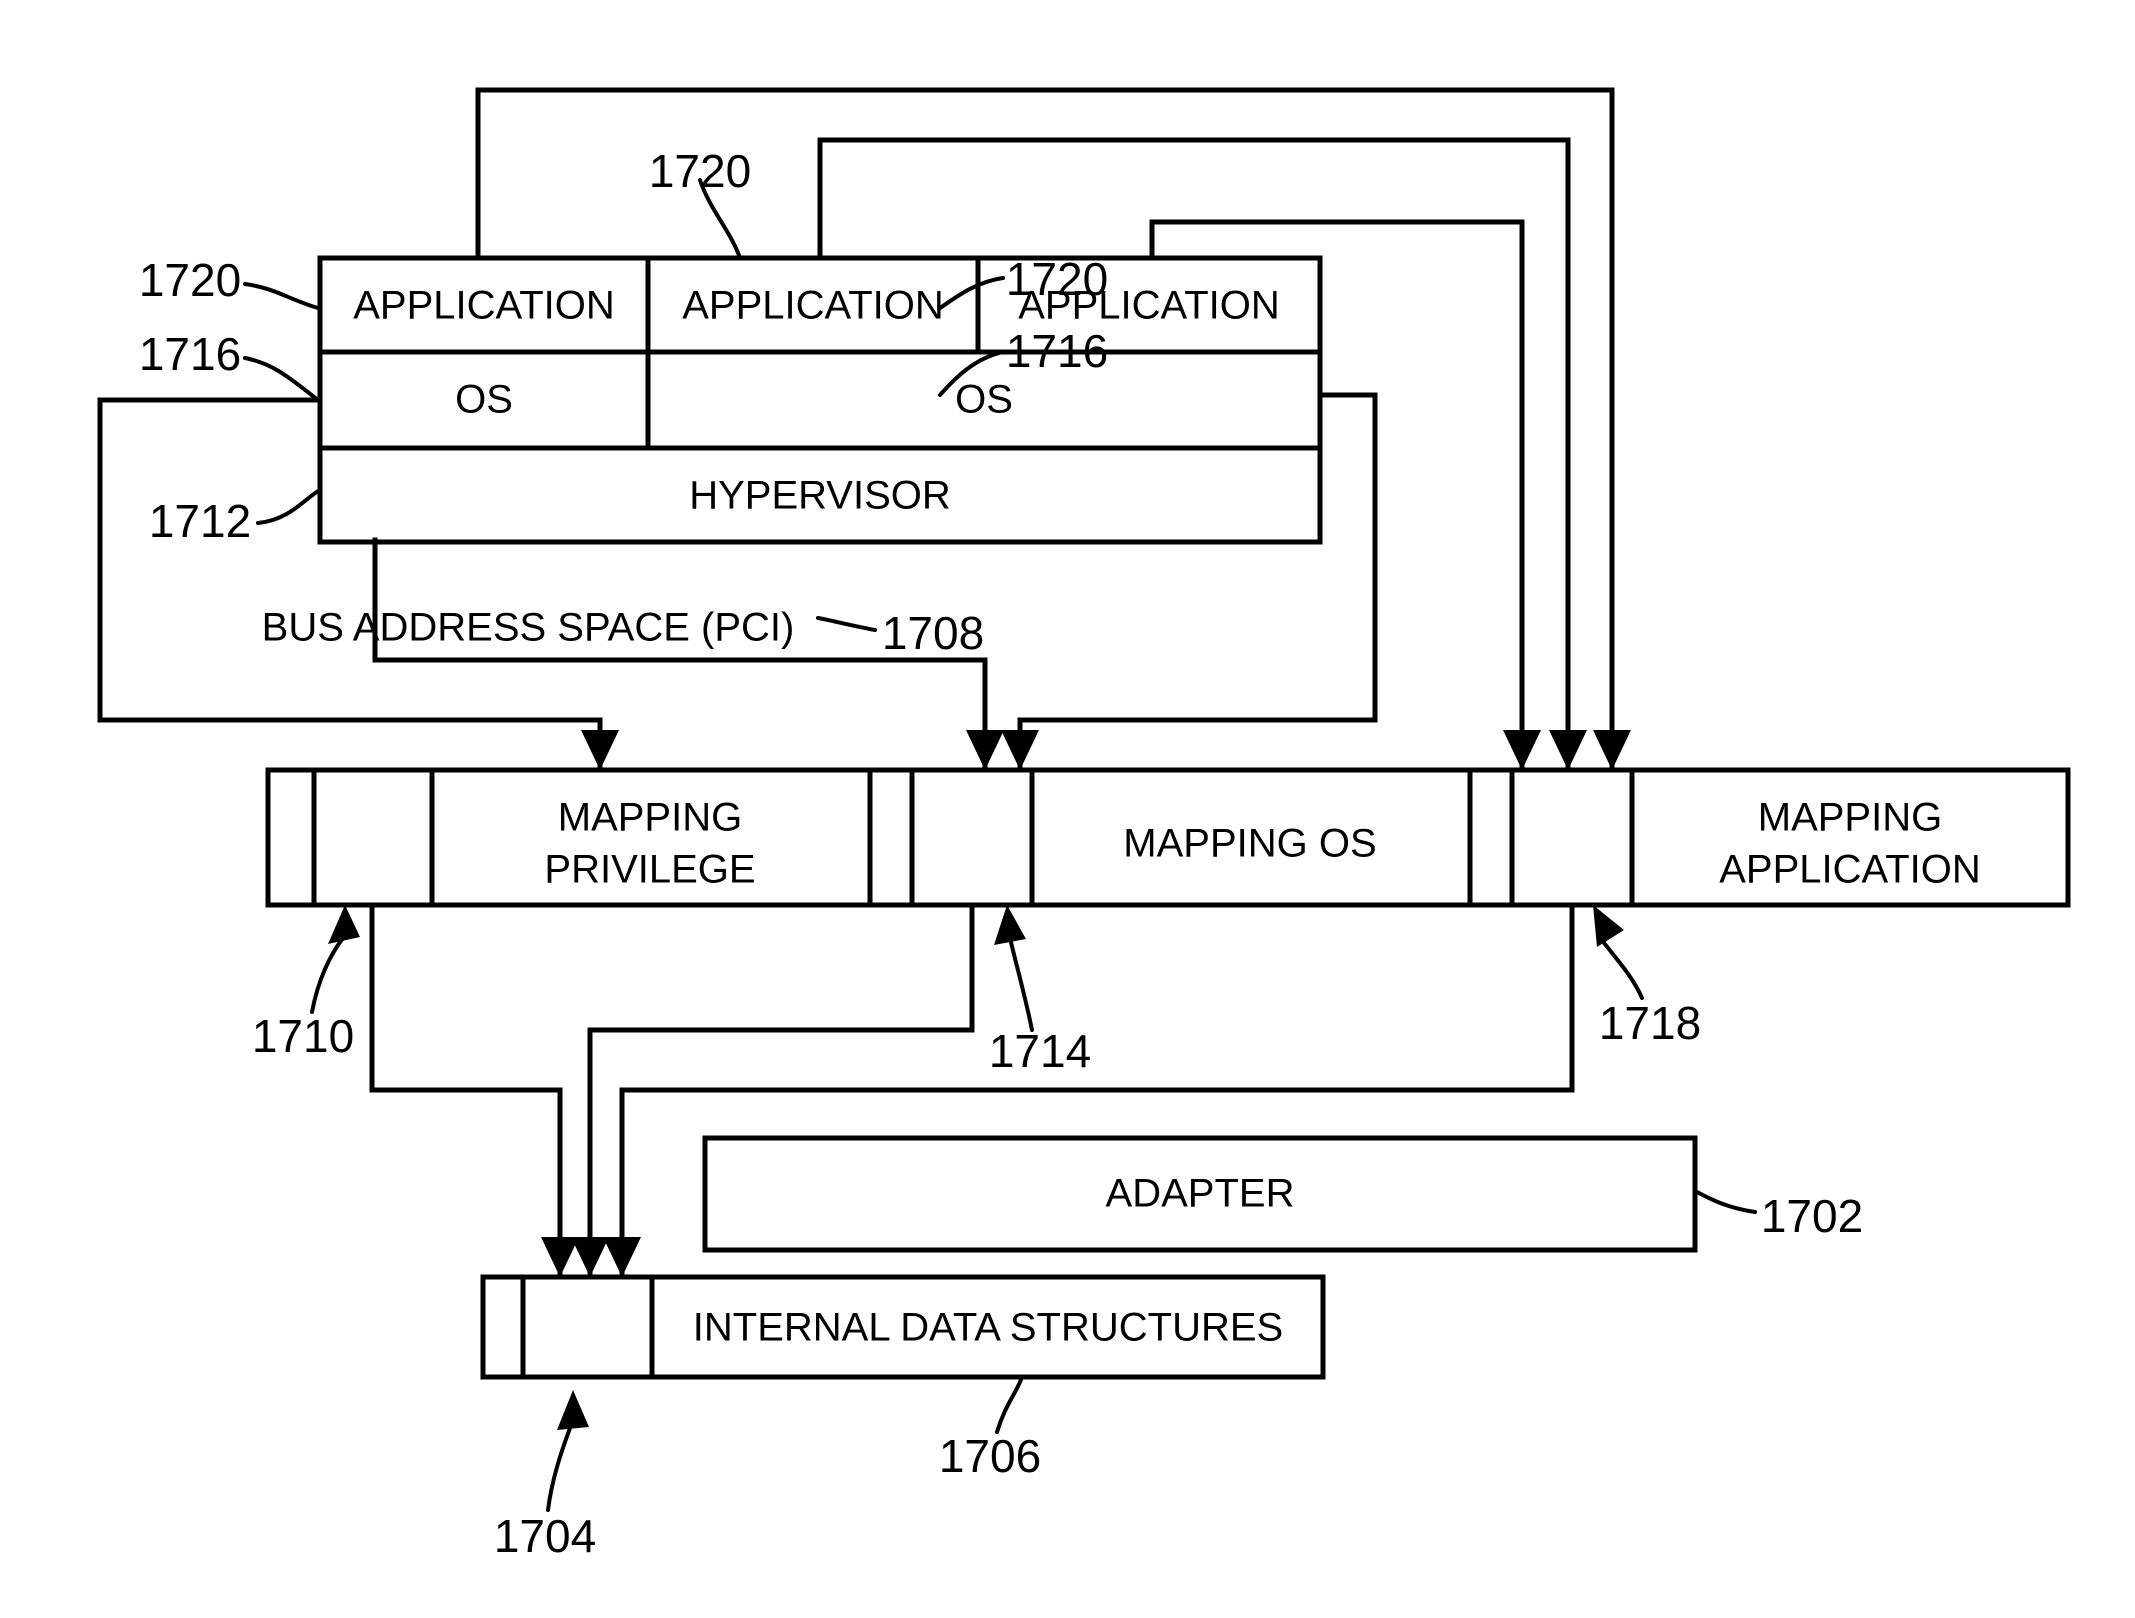 The image size is (2135, 1618). I want to click on ref-1706: 1706, so click(990, 1456).